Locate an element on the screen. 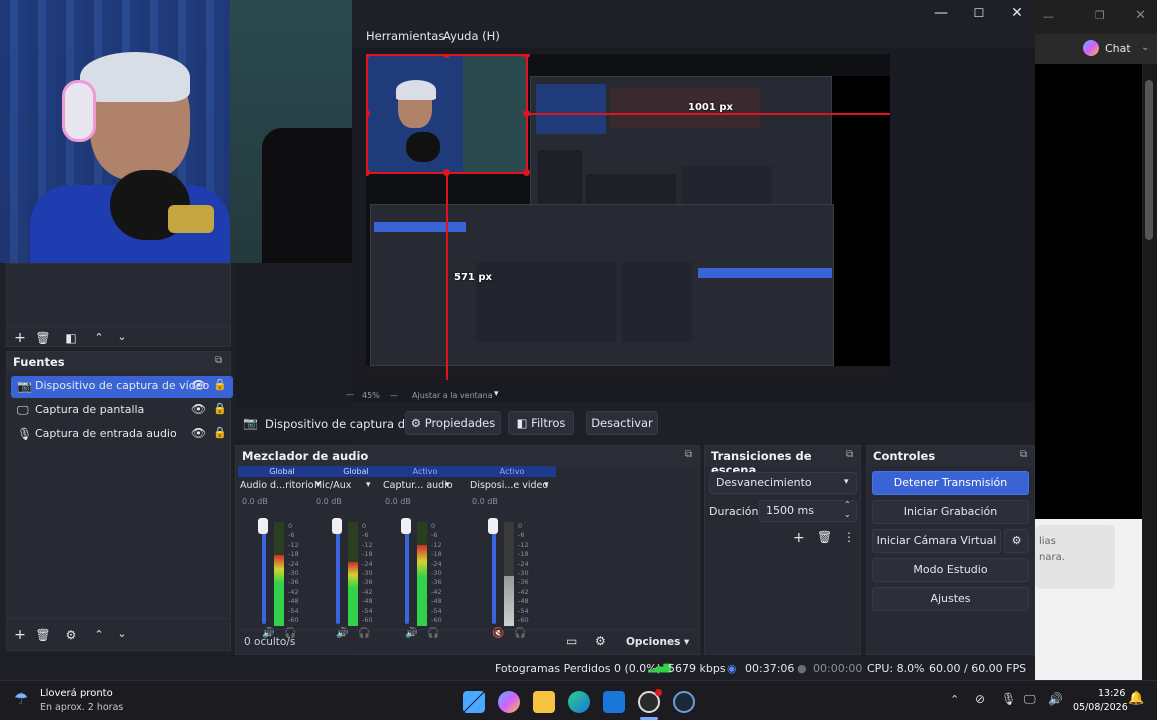  microphone-icon: 🎙 is located at coordinates (1008, 699).